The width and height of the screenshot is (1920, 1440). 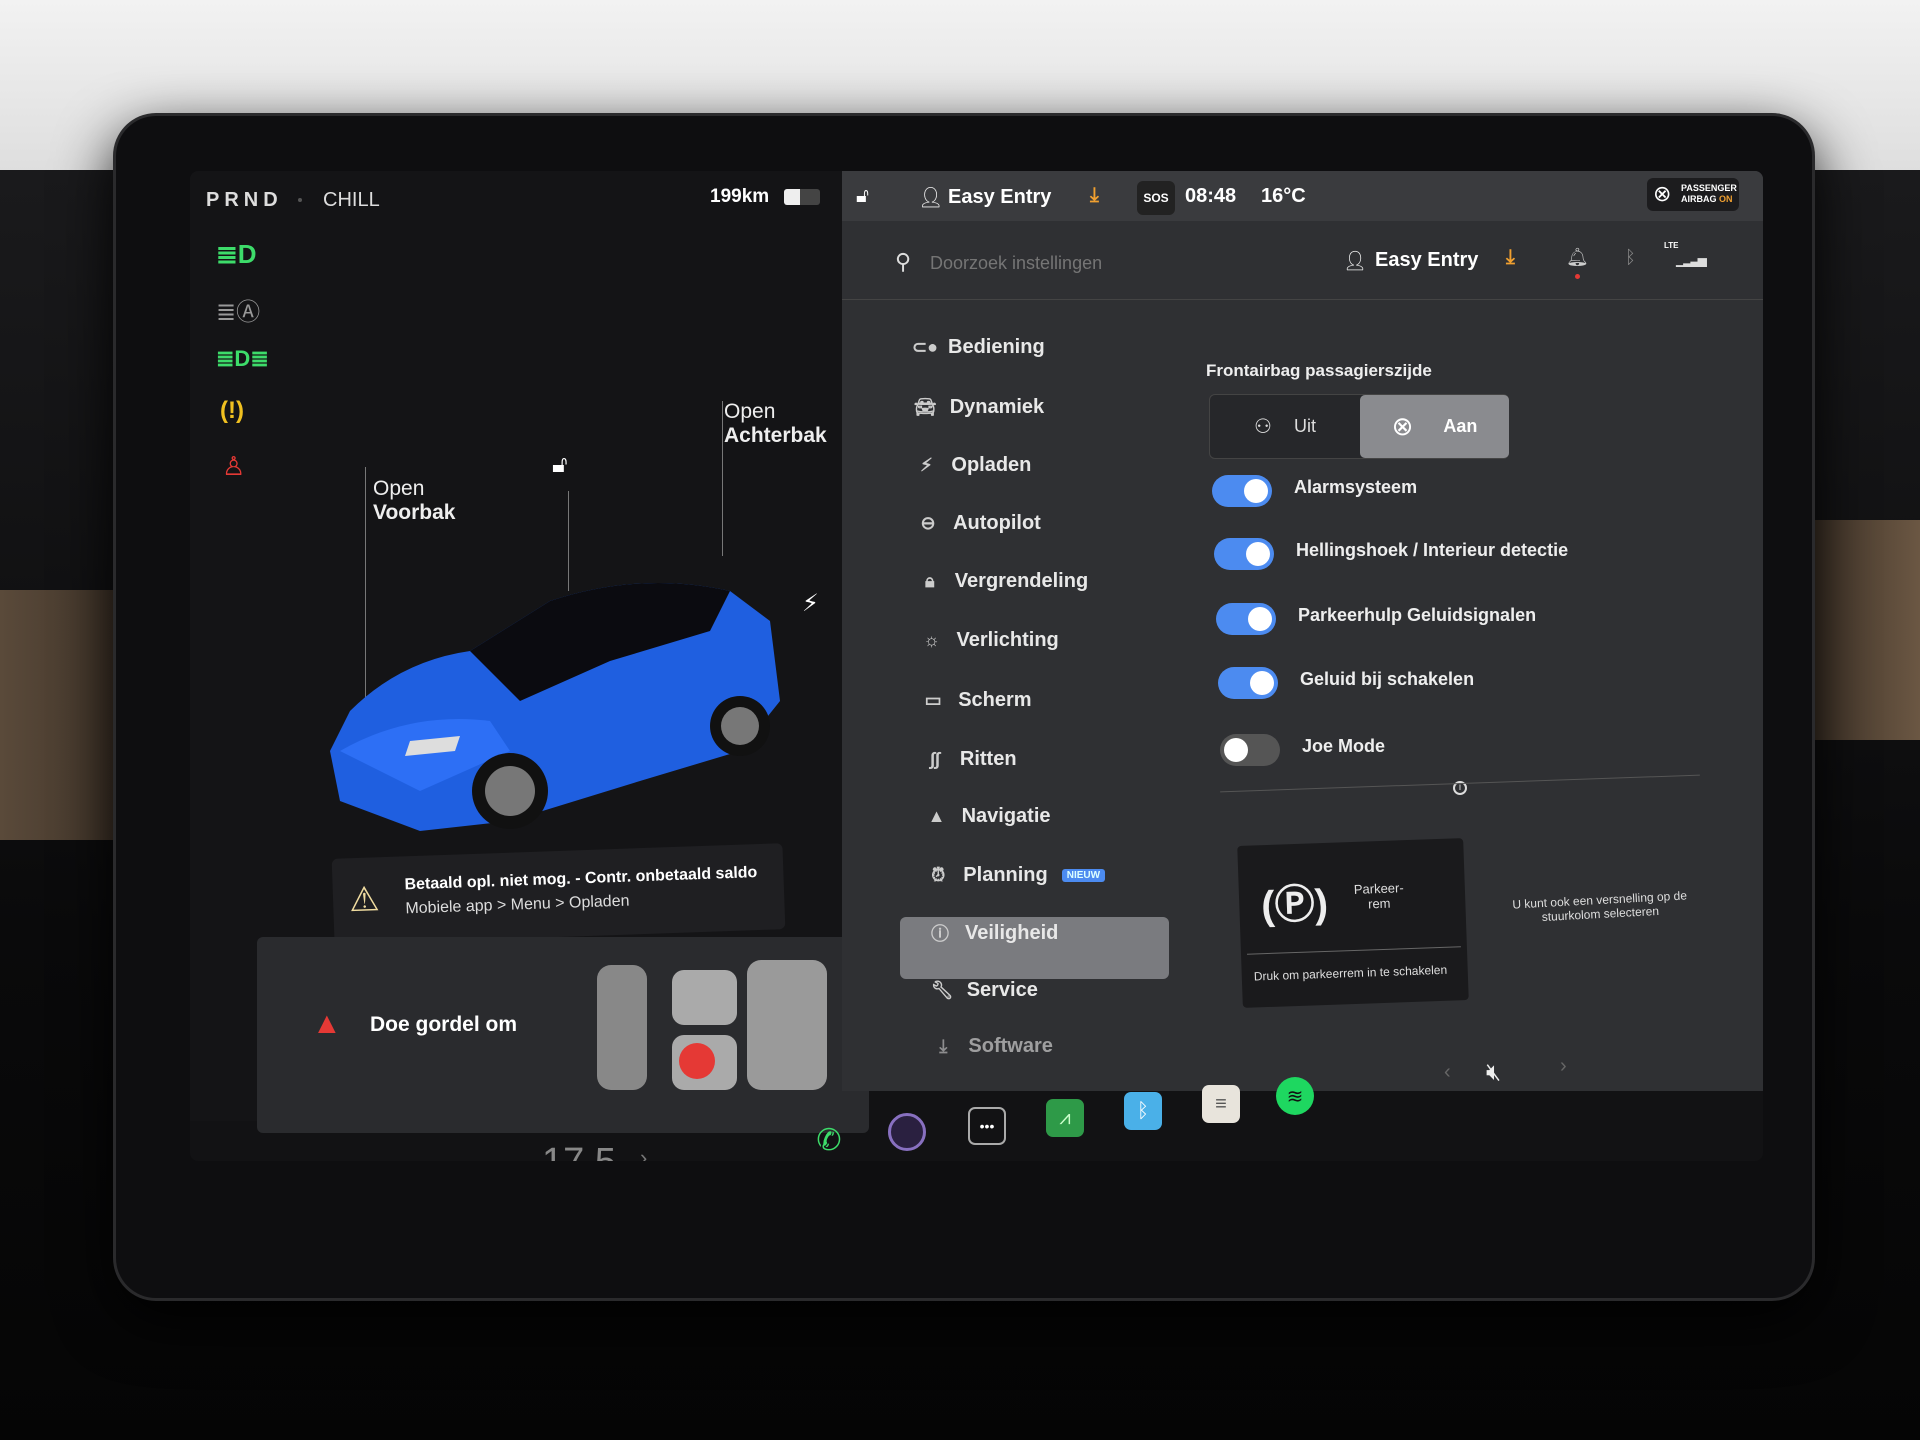 I want to click on temp-up-arrow: ›, so click(x=643, y=1153).